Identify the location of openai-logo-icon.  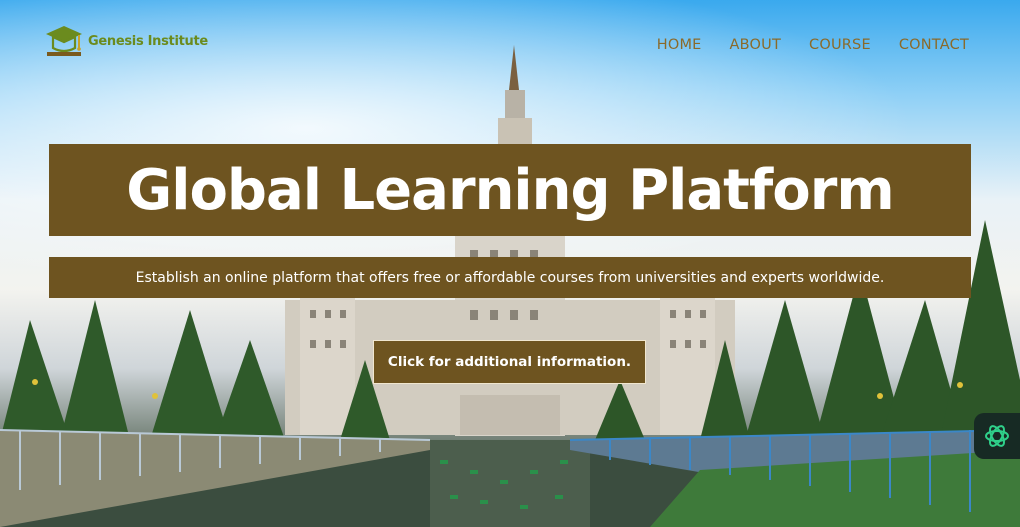
(997, 436).